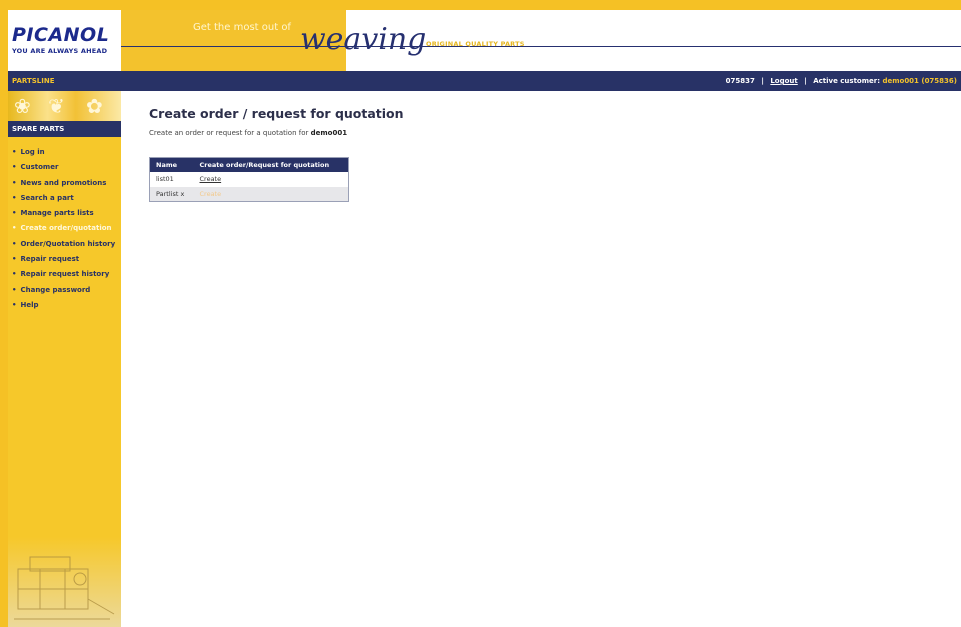  I want to click on logout-link: Logout, so click(783, 81).